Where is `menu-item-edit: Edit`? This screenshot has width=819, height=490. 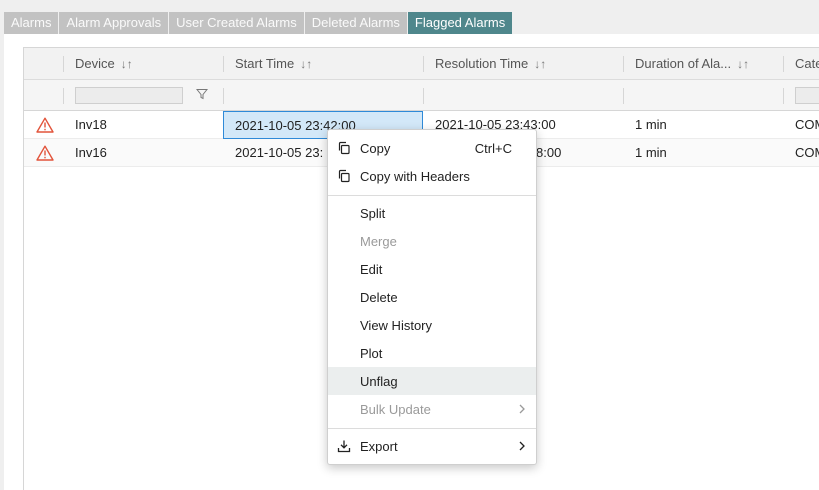
menu-item-edit: Edit is located at coordinates (432, 269).